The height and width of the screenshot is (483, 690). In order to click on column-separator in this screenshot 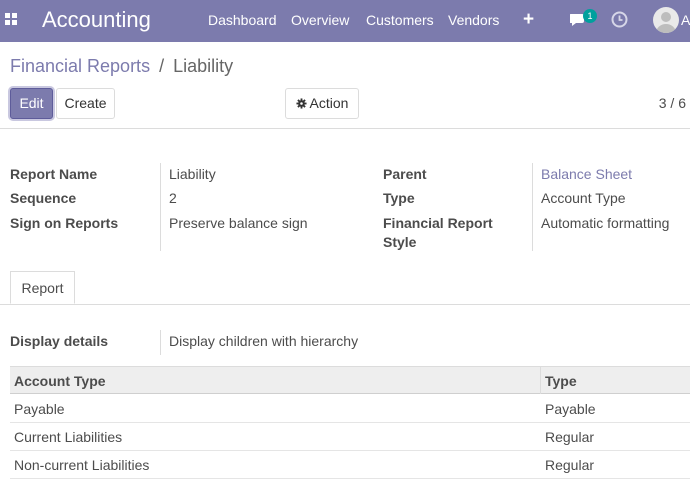, I will do `click(540, 380)`.